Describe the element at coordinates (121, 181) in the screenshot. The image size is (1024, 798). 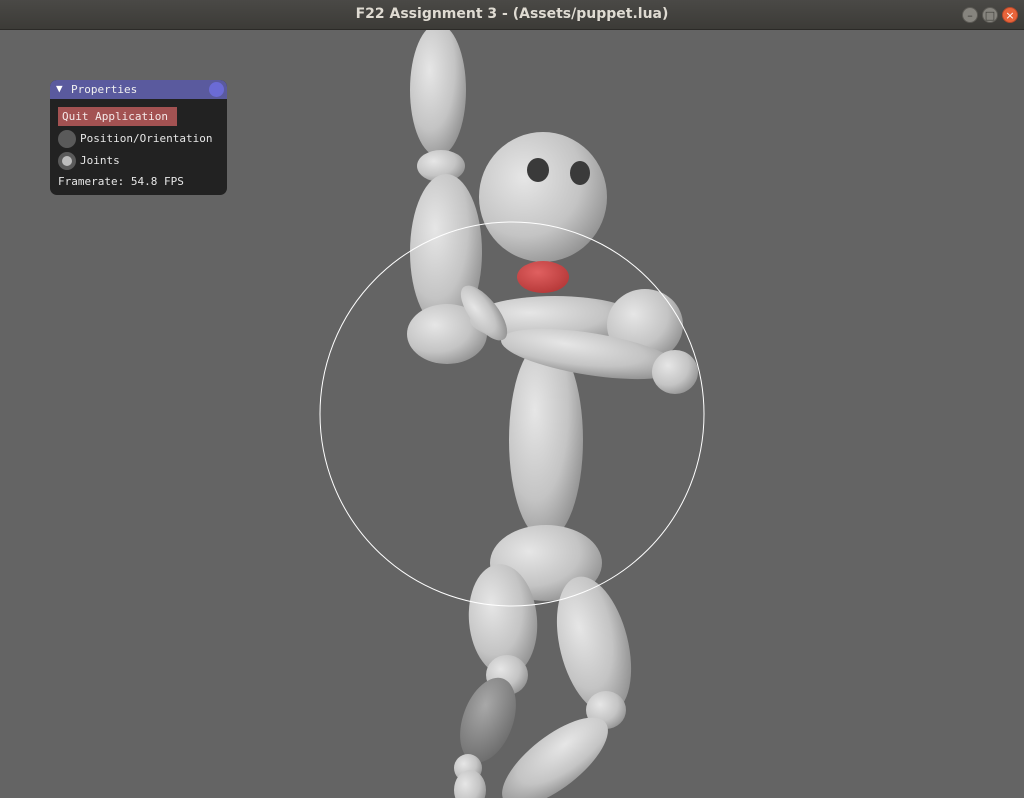
I see `framerate-readout: Framerate: 54.8 FPS` at that location.